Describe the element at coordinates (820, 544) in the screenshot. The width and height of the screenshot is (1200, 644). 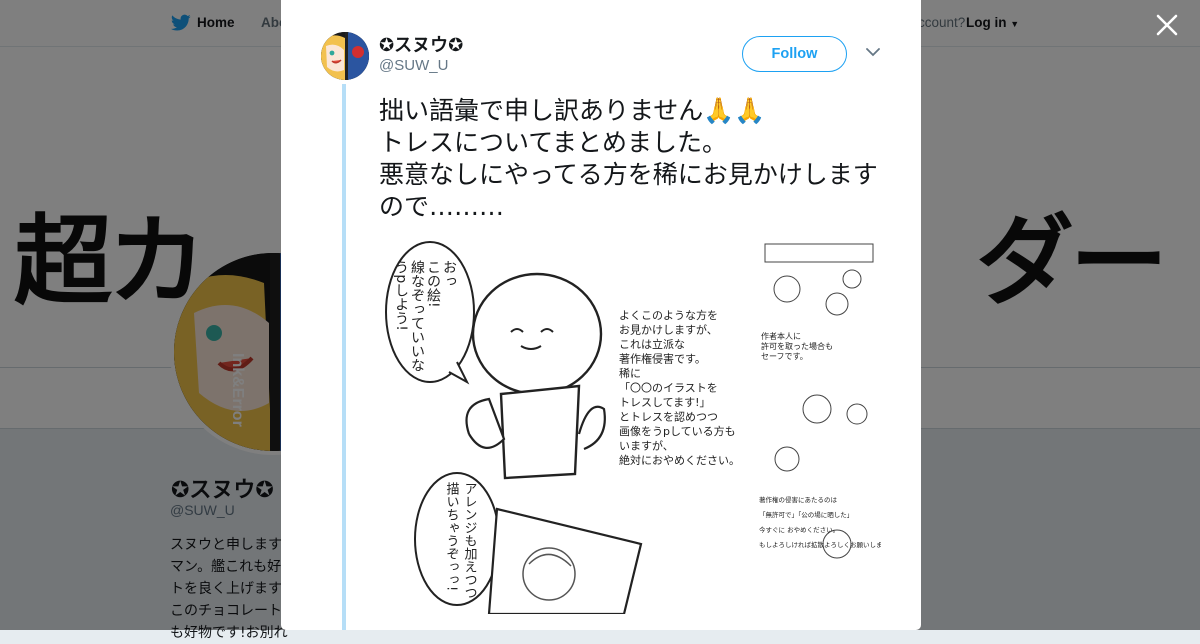
I see `side-panel-line: もしよろしければ拡散よろしくお願いします。` at that location.